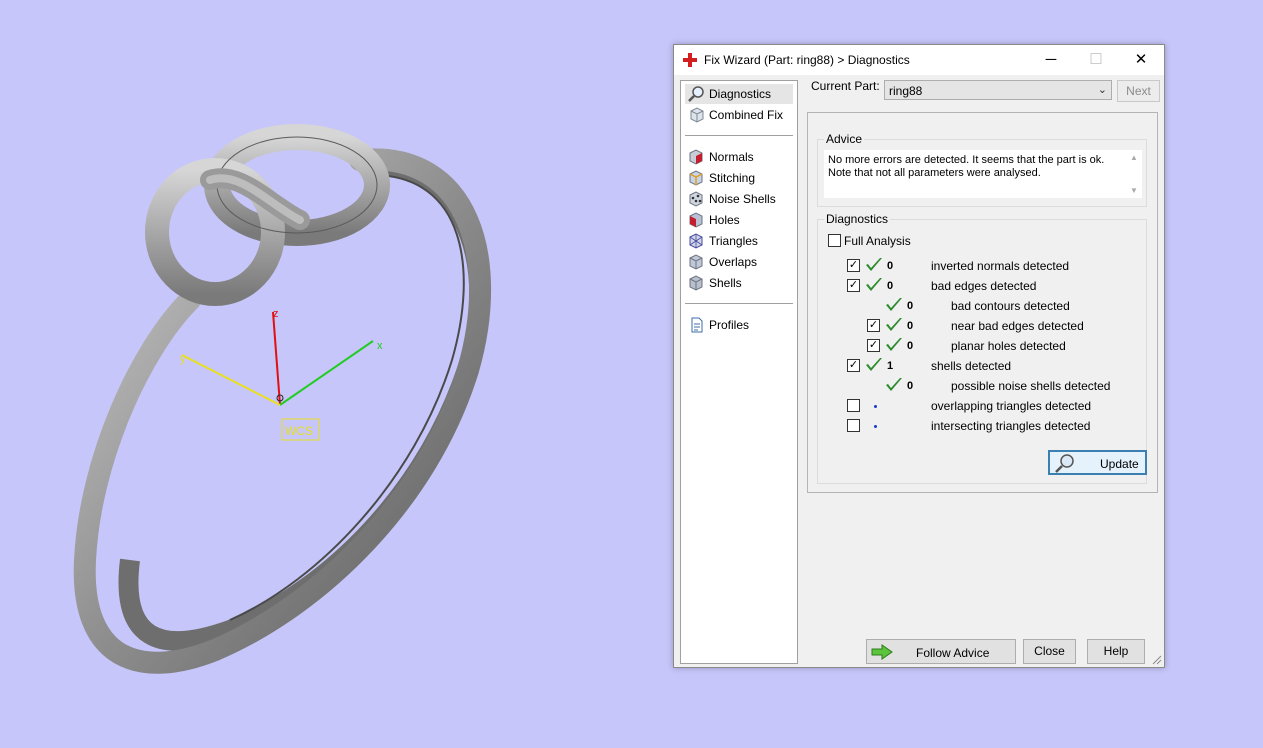 The height and width of the screenshot is (748, 1263). I want to click on chevron-down-icon: ⌄, so click(1102, 90).